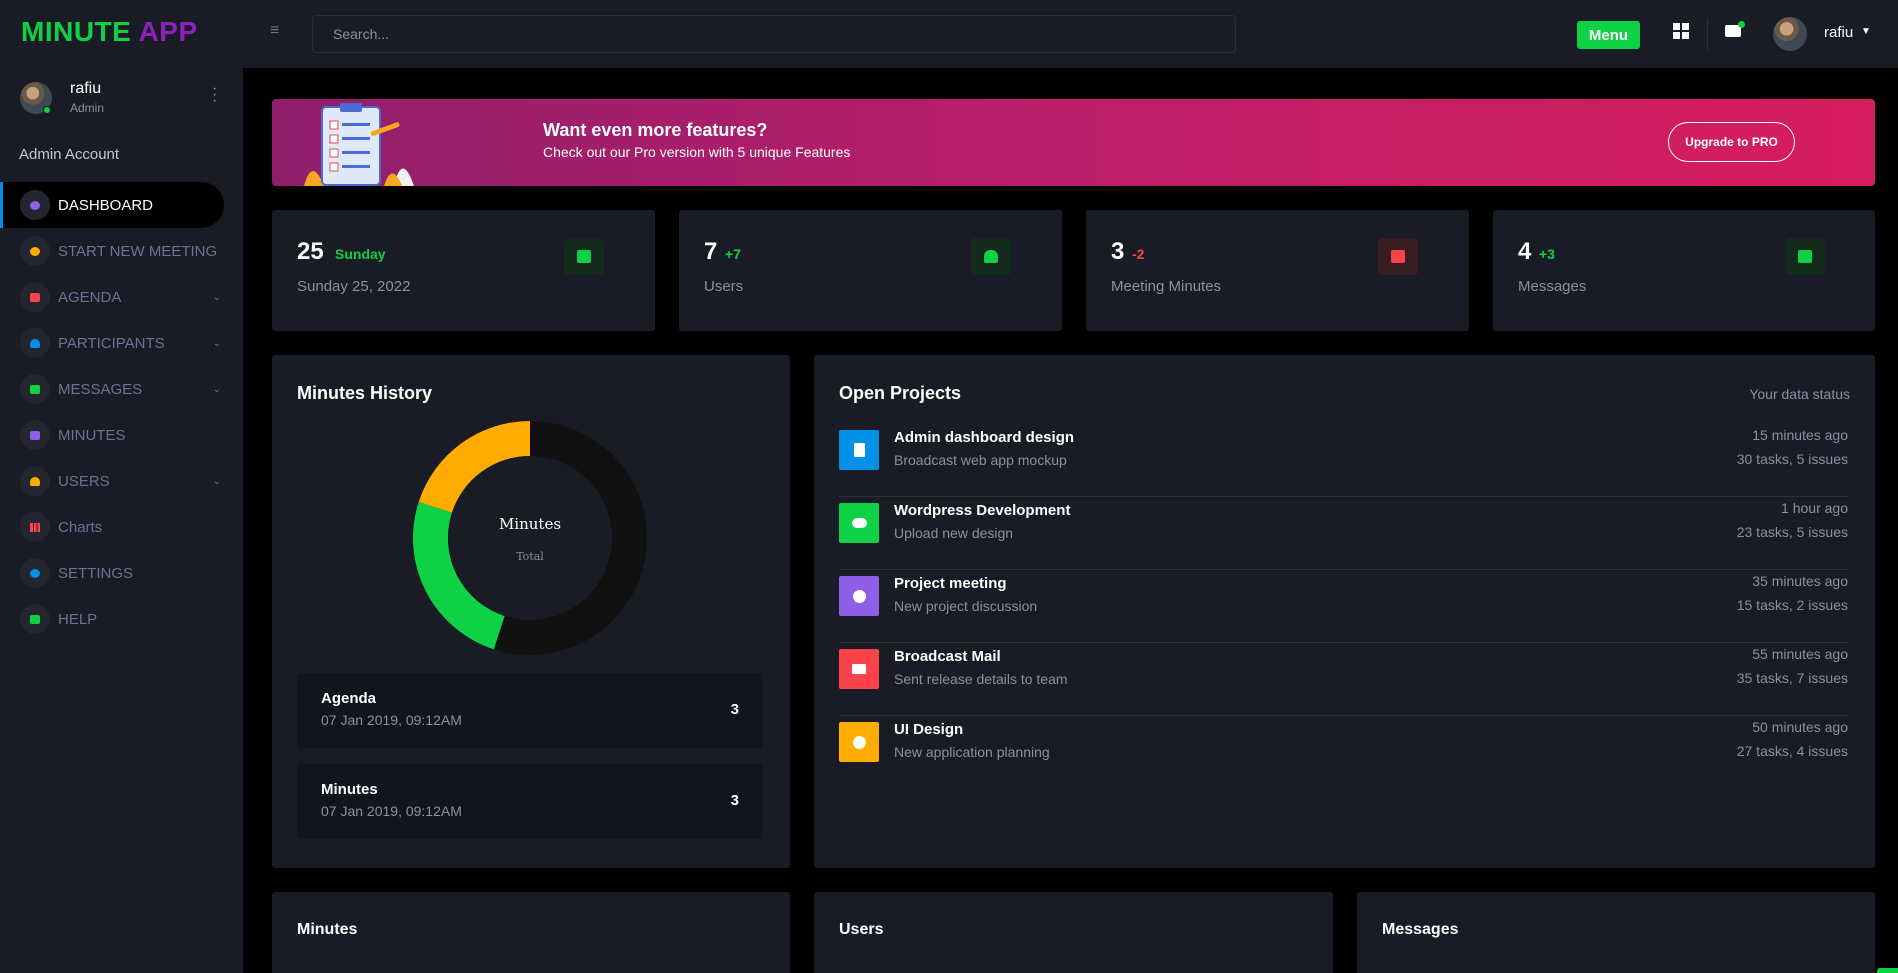 The height and width of the screenshot is (973, 1898). I want to click on sidebar-item-label: Charts, so click(80, 527).